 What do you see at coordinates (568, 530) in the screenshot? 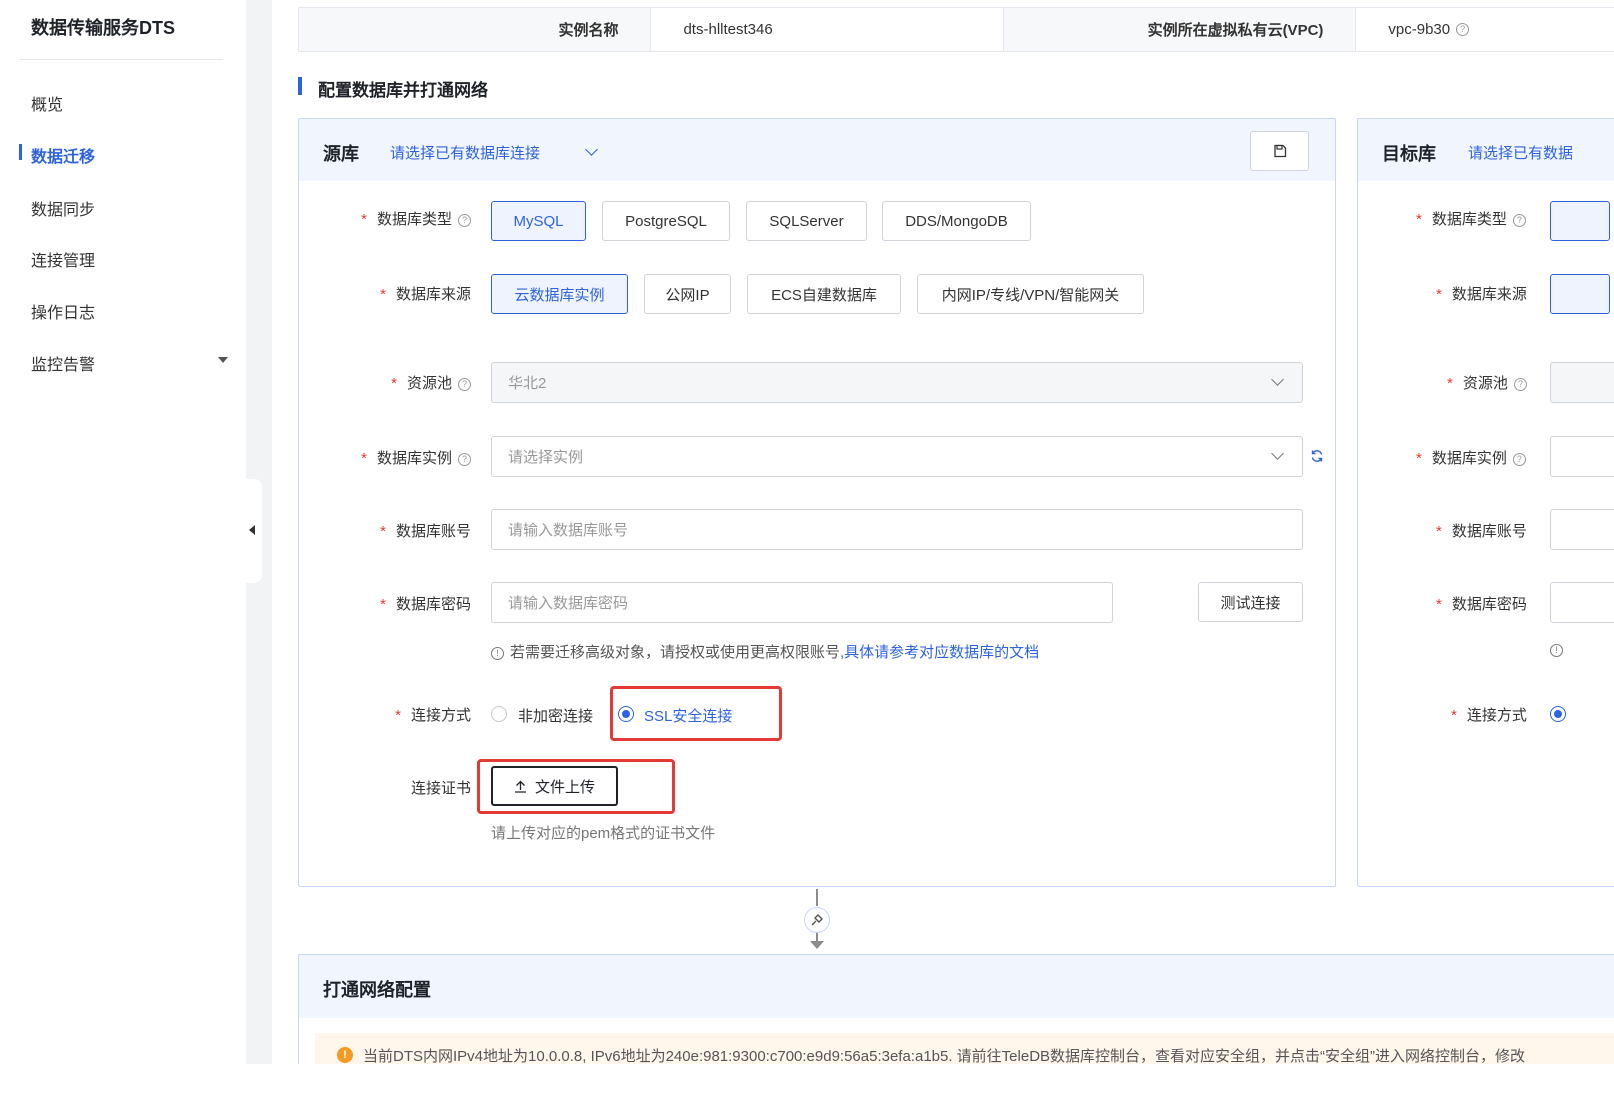
I see `account-placeholder: 请输入数据库账号` at bounding box center [568, 530].